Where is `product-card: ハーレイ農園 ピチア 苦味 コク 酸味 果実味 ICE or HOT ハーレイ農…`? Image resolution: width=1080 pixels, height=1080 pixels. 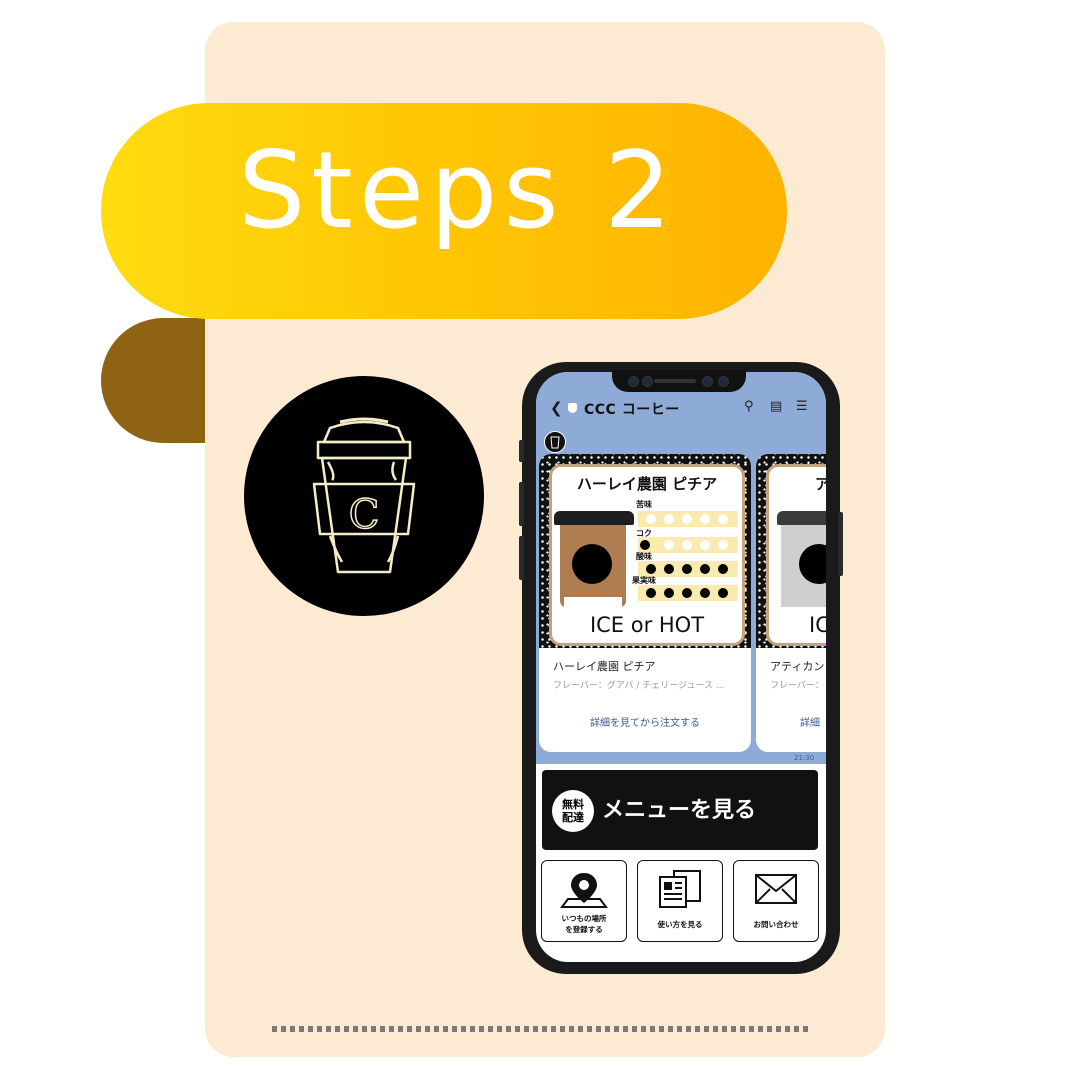
product-card: ハーレイ農園 ピチア 苦味 コク 酸味 果実味 ICE or HOT ハーレイ農… is located at coordinates (645, 603).